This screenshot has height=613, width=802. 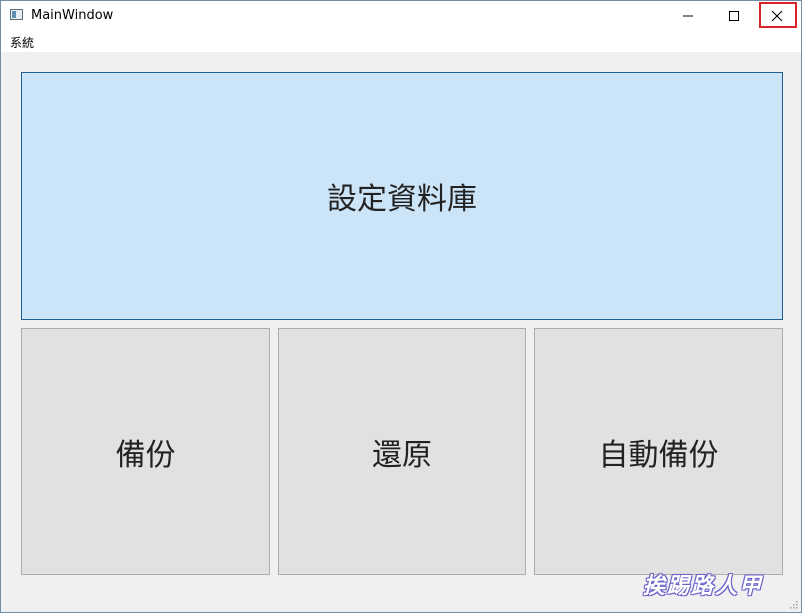 What do you see at coordinates (401, 41) in the screenshot?
I see `menu-bar: 系統` at bounding box center [401, 41].